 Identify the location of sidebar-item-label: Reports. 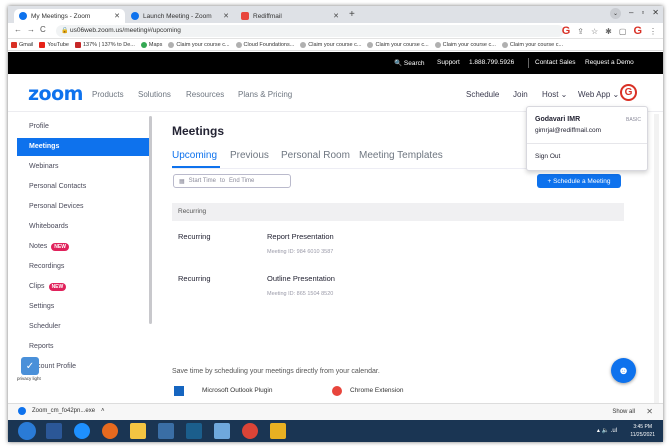
(41, 346).